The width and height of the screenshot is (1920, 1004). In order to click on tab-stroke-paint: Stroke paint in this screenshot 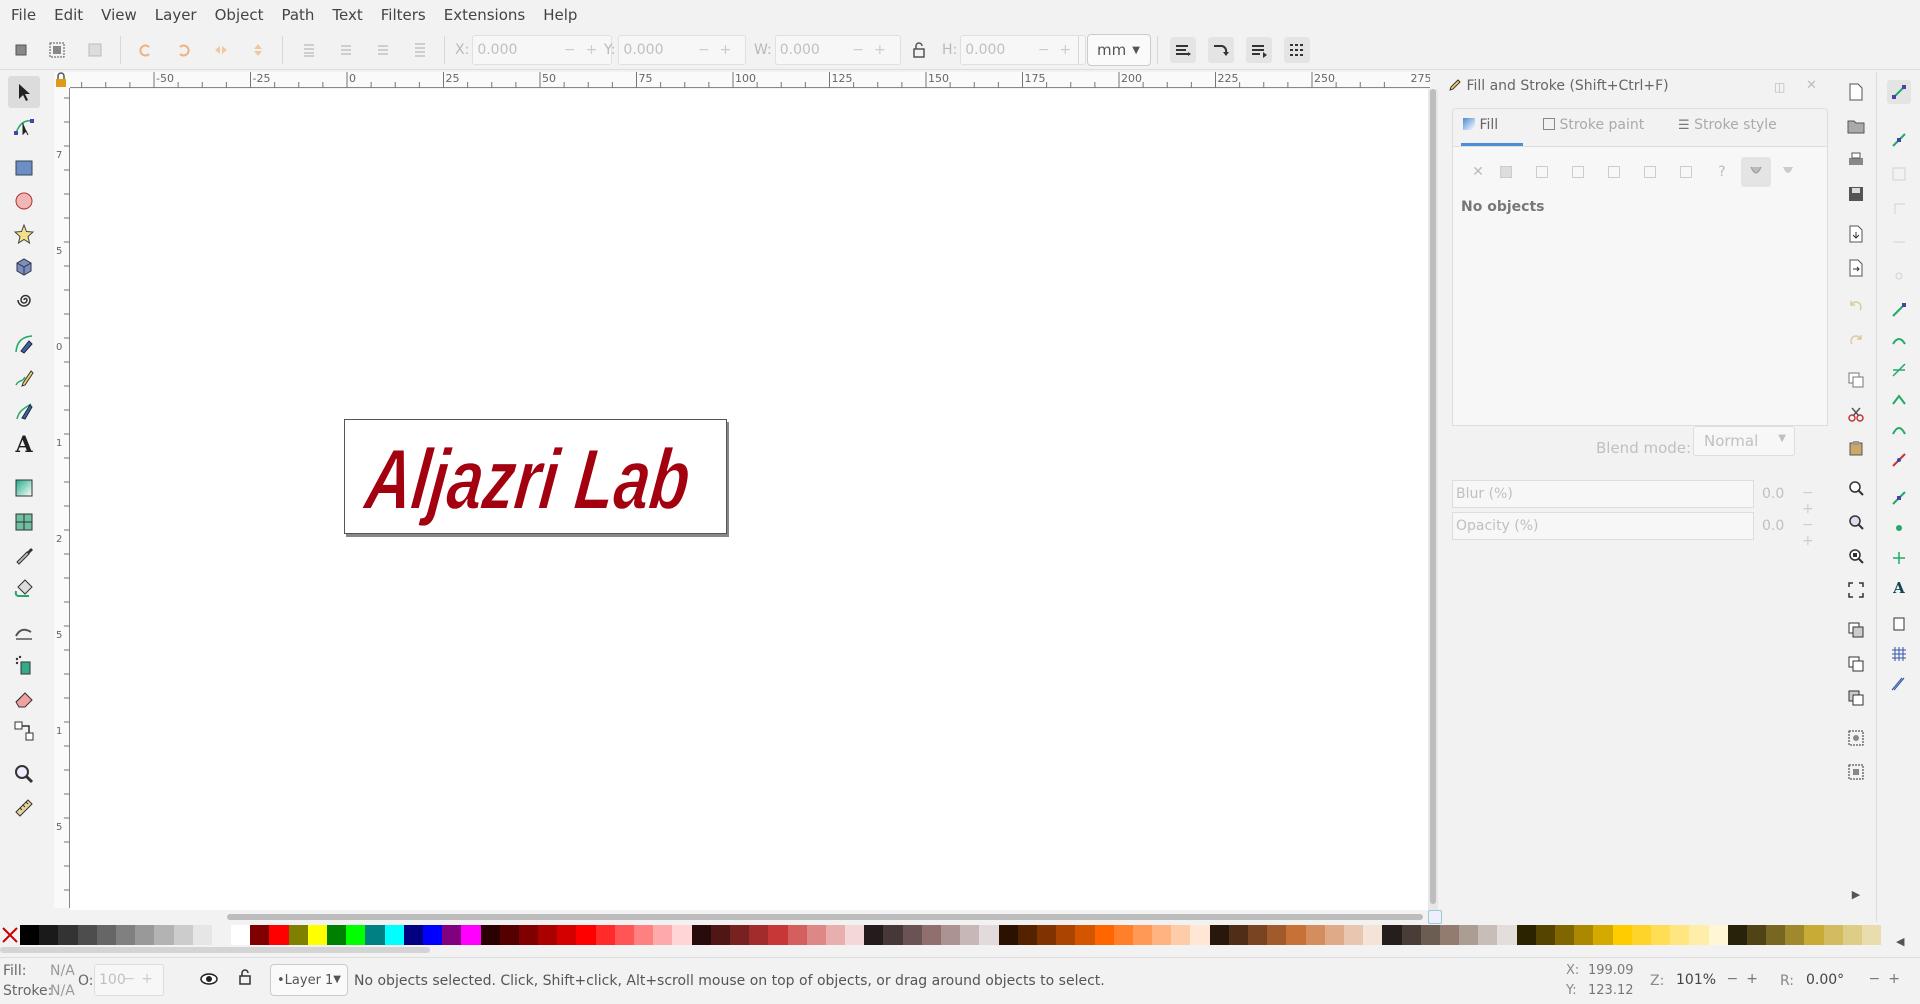, I will do `click(1593, 125)`.